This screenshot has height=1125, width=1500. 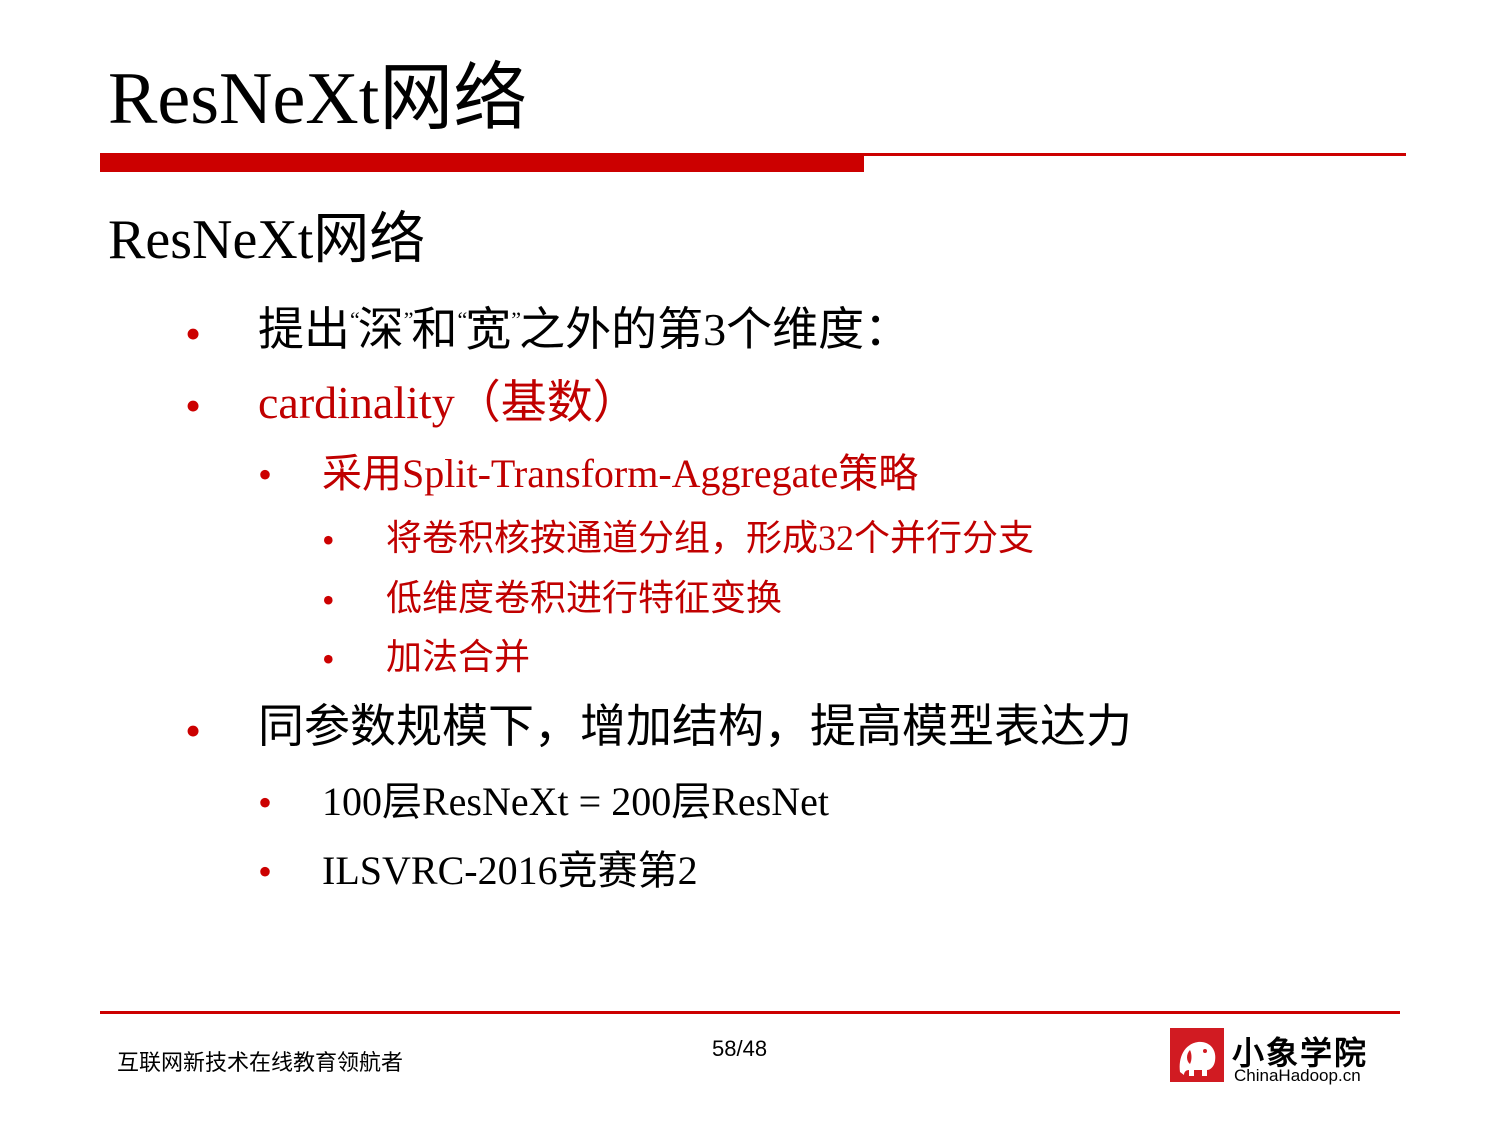 What do you see at coordinates (1197, 1055) in the screenshot?
I see `elephant-logo-icon` at bounding box center [1197, 1055].